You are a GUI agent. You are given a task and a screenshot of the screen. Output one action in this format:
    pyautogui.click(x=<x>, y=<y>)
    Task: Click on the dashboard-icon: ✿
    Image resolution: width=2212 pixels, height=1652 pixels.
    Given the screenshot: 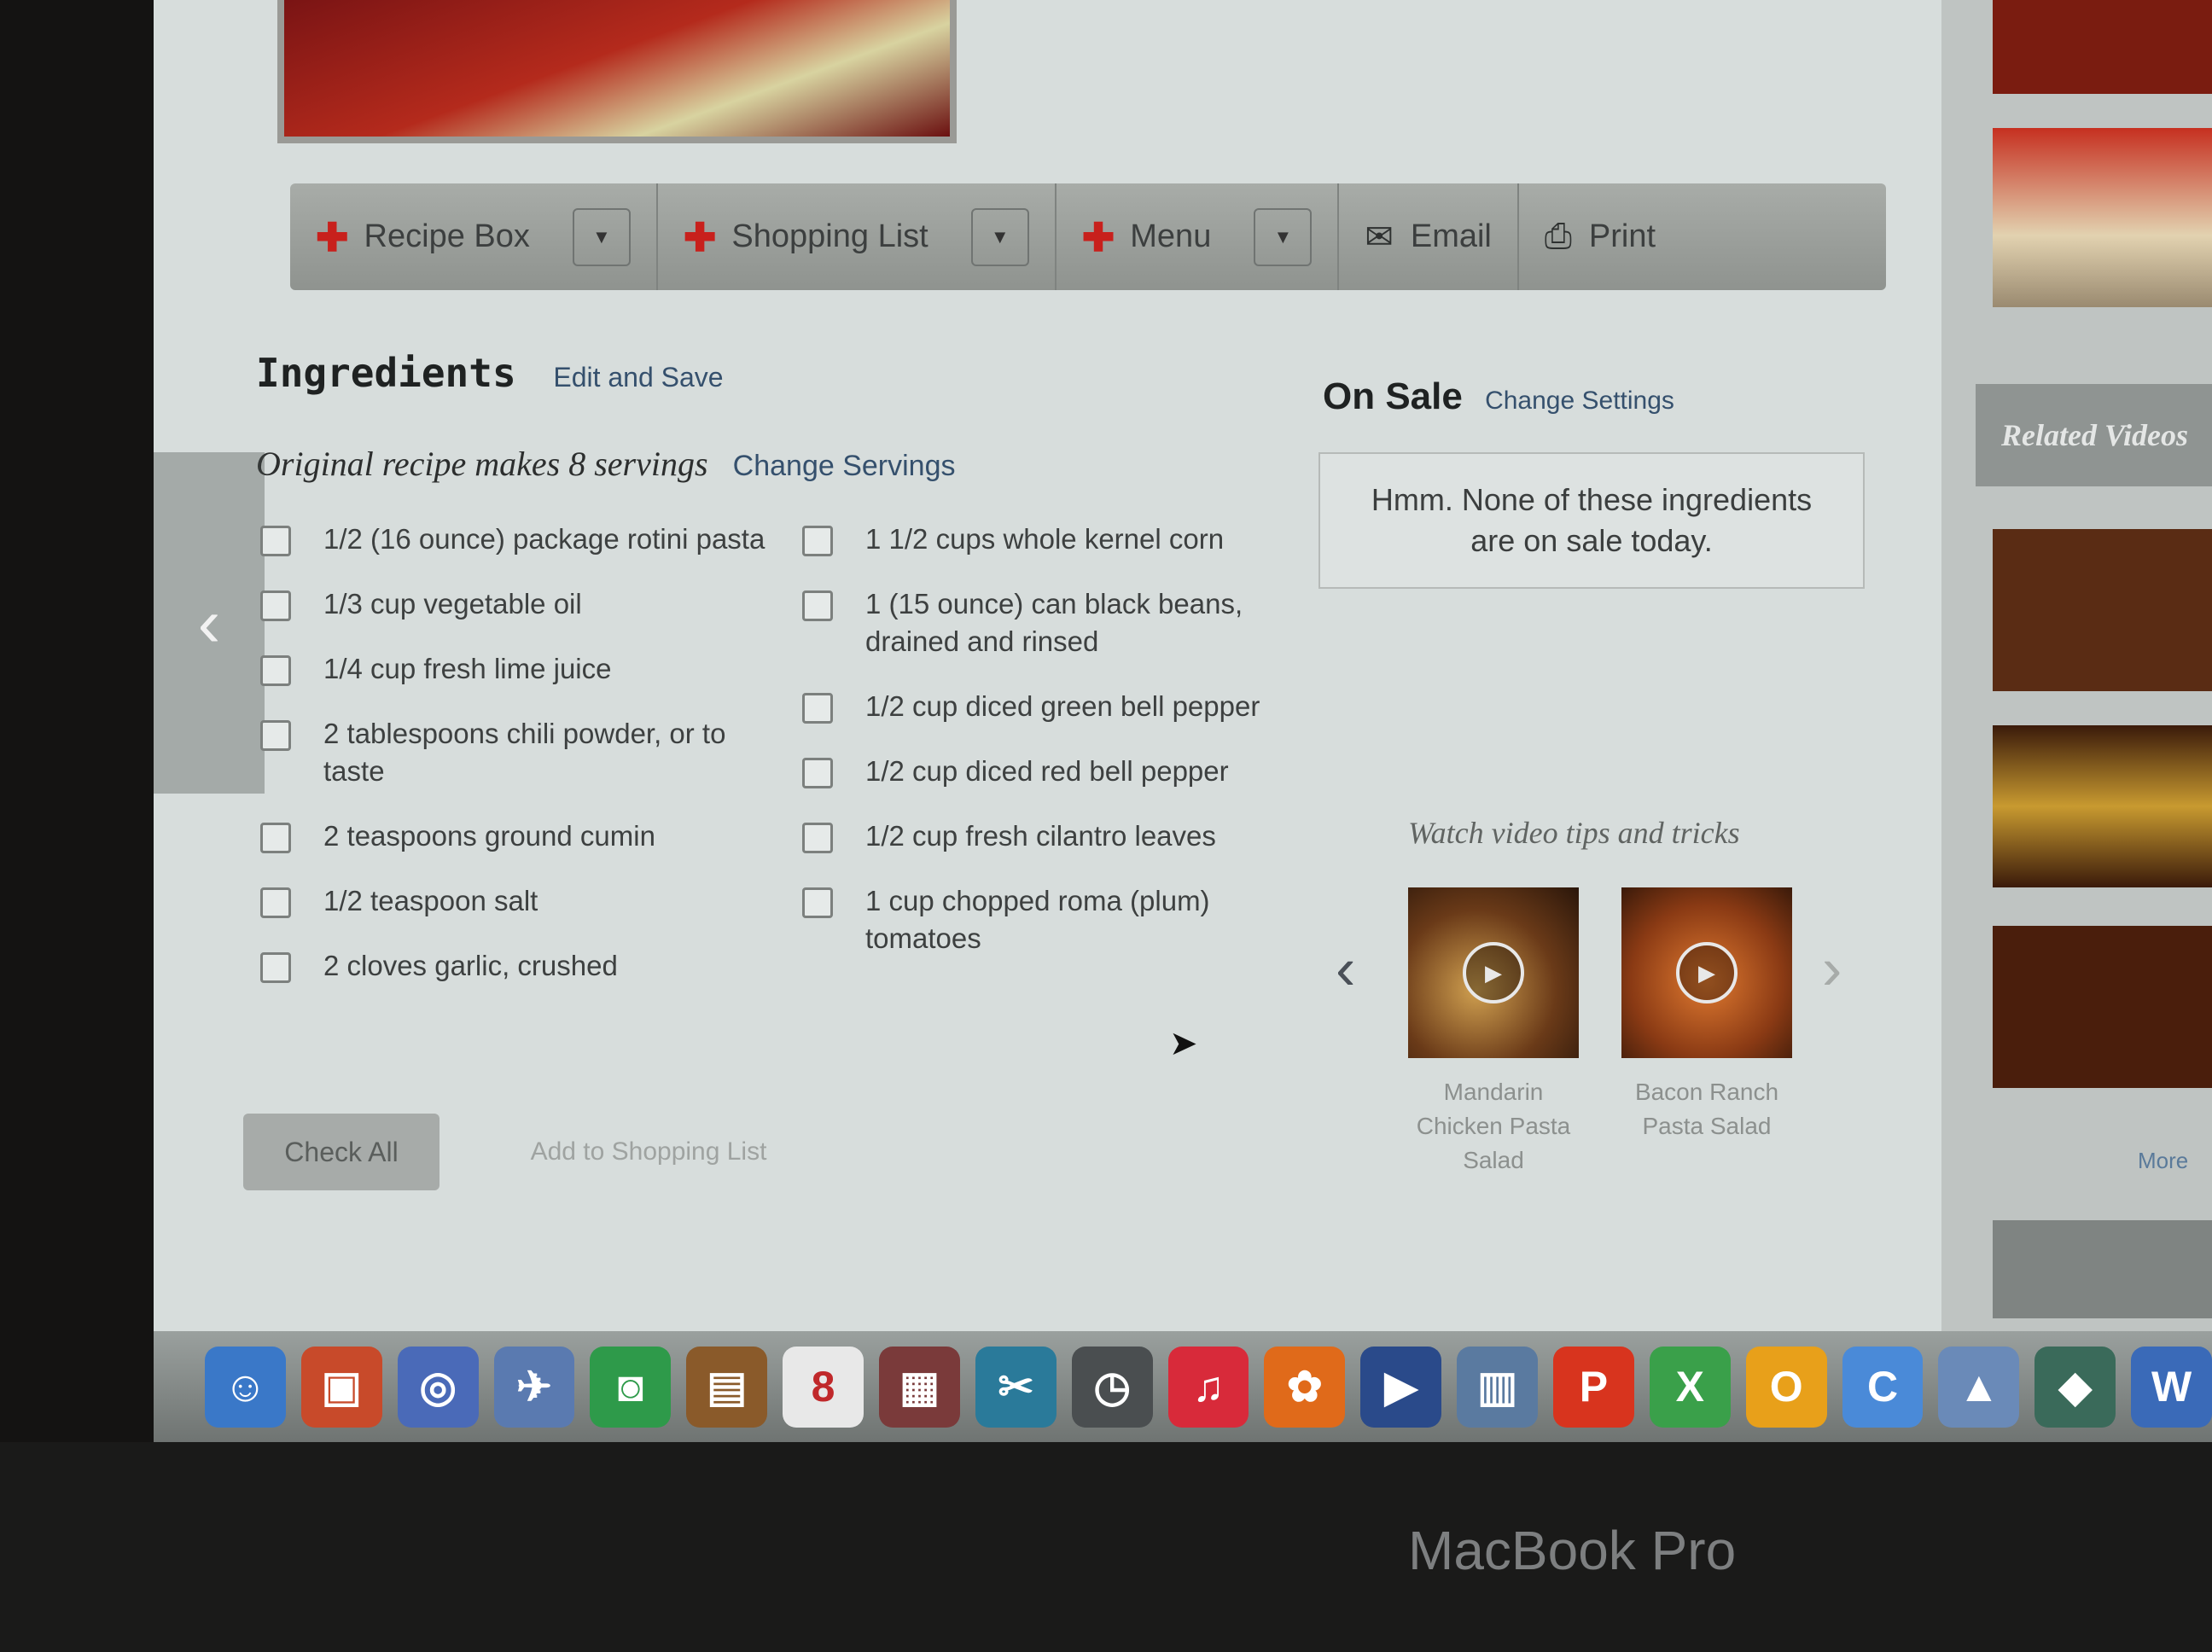 What is the action you would take?
    pyautogui.click(x=1305, y=1387)
    